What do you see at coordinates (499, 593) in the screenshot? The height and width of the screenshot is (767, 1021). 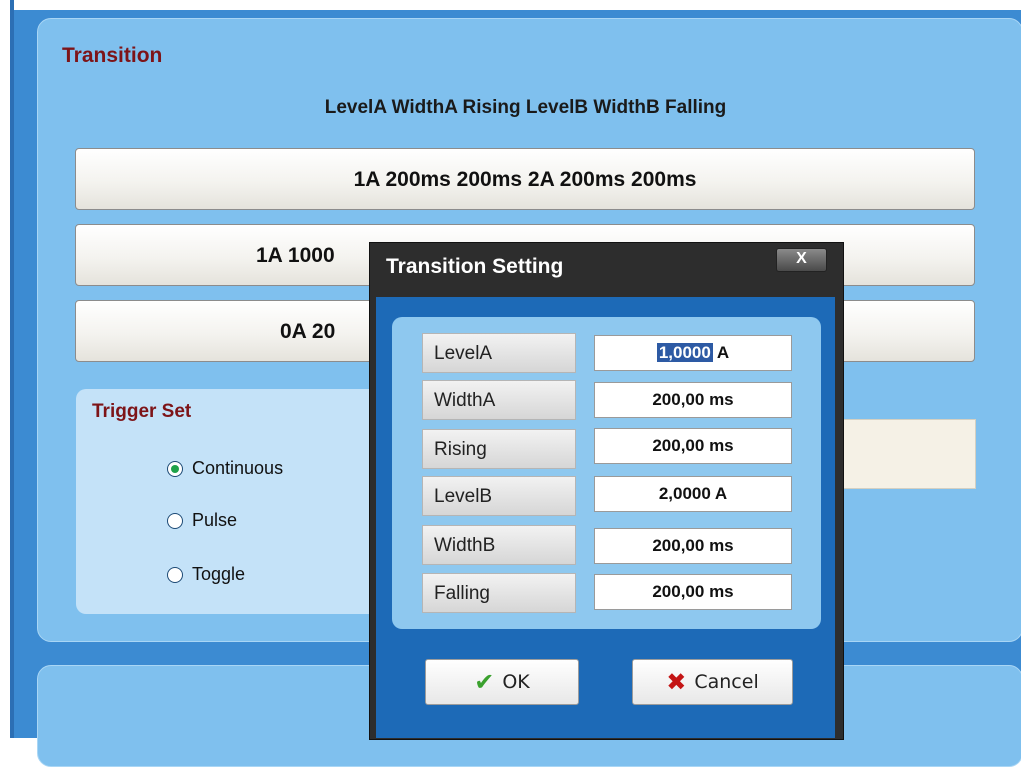 I see `field-label-falling: Falling` at bounding box center [499, 593].